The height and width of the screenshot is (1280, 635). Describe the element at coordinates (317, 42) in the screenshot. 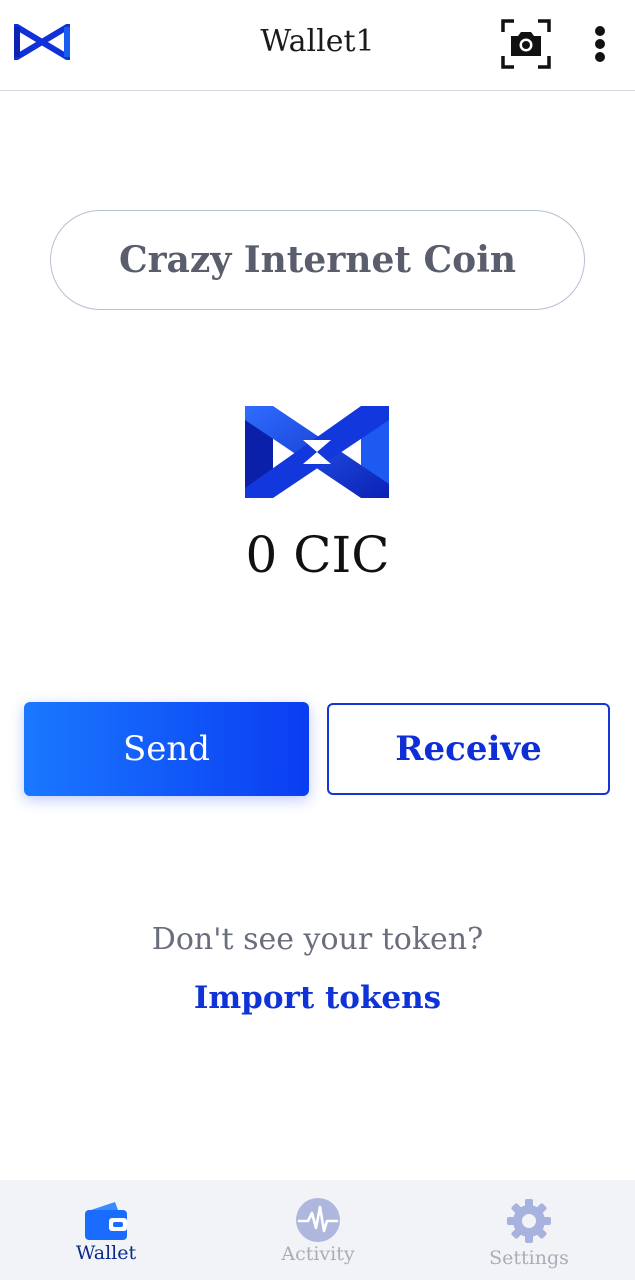

I see `wallet-title: Wallet1` at that location.